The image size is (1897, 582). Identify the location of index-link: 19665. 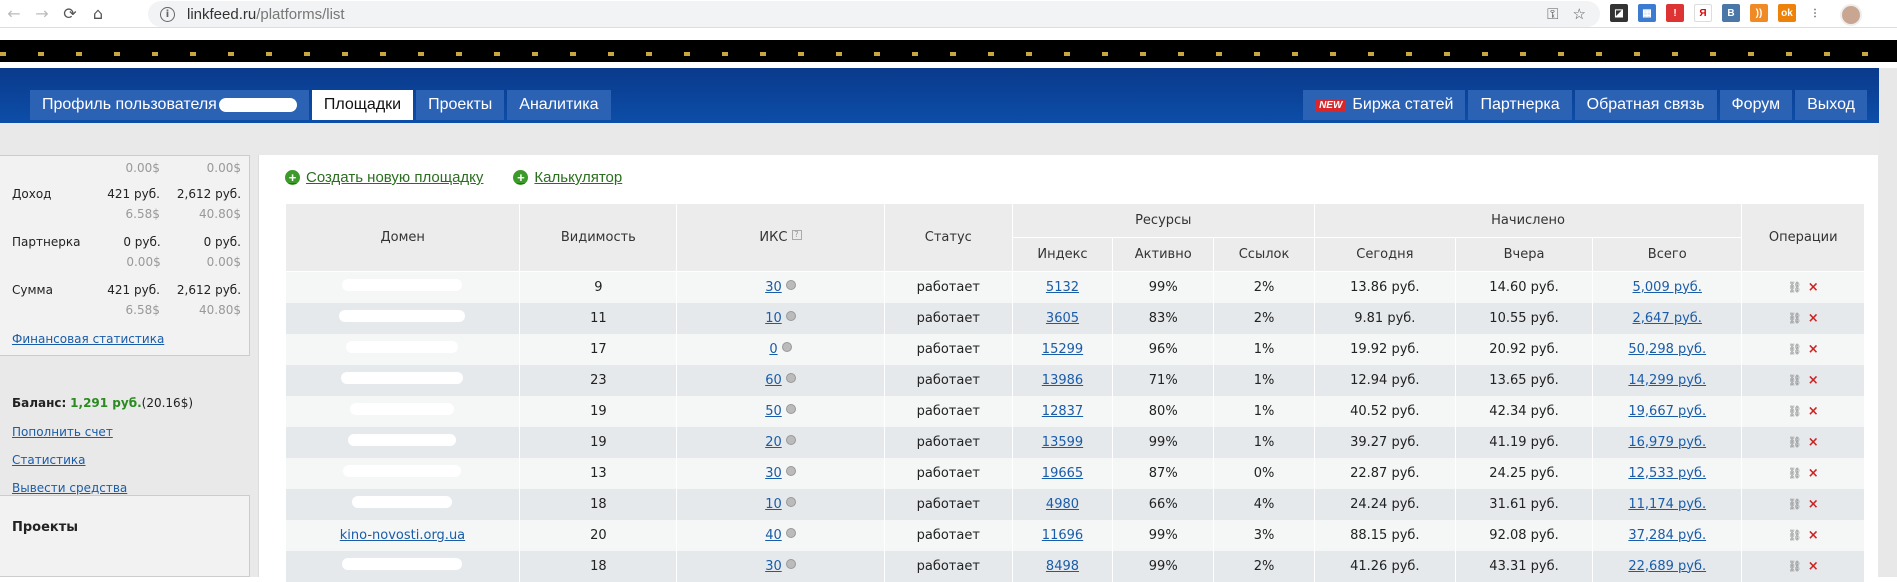
(1062, 473).